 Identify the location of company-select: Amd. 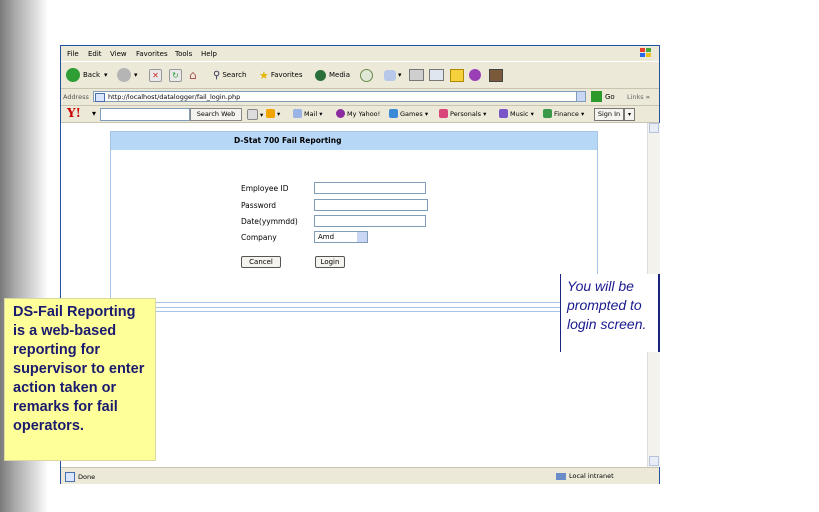
(341, 237).